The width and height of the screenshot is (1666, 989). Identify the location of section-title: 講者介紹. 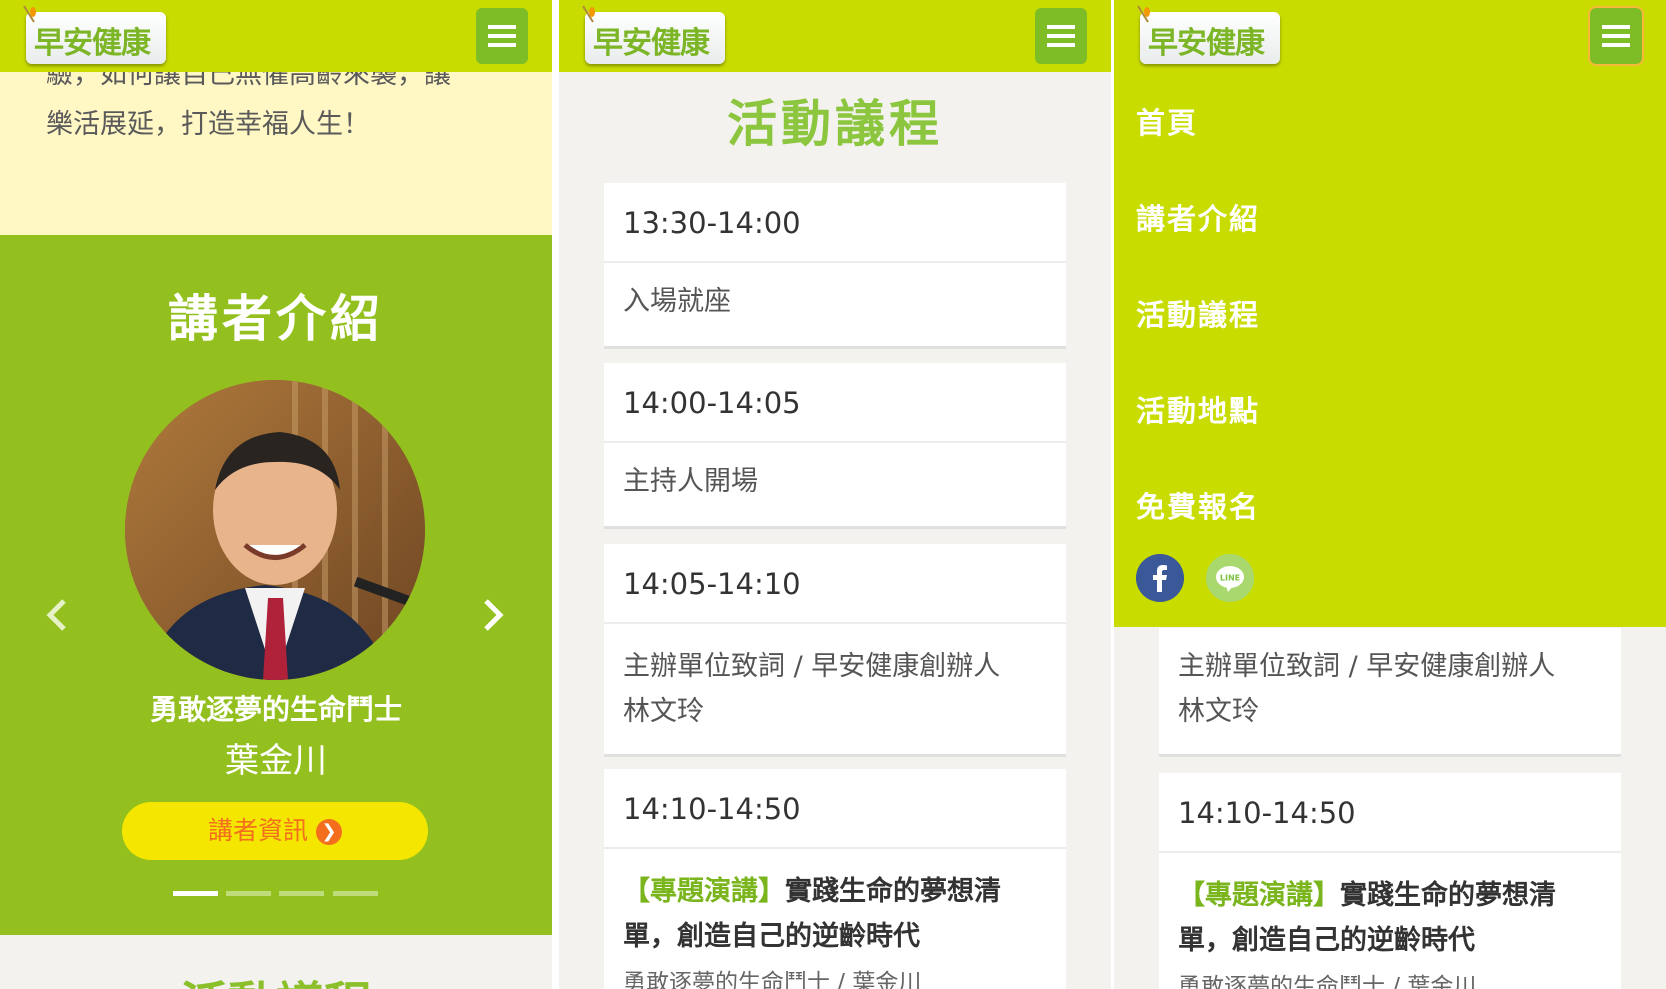
(276, 319).